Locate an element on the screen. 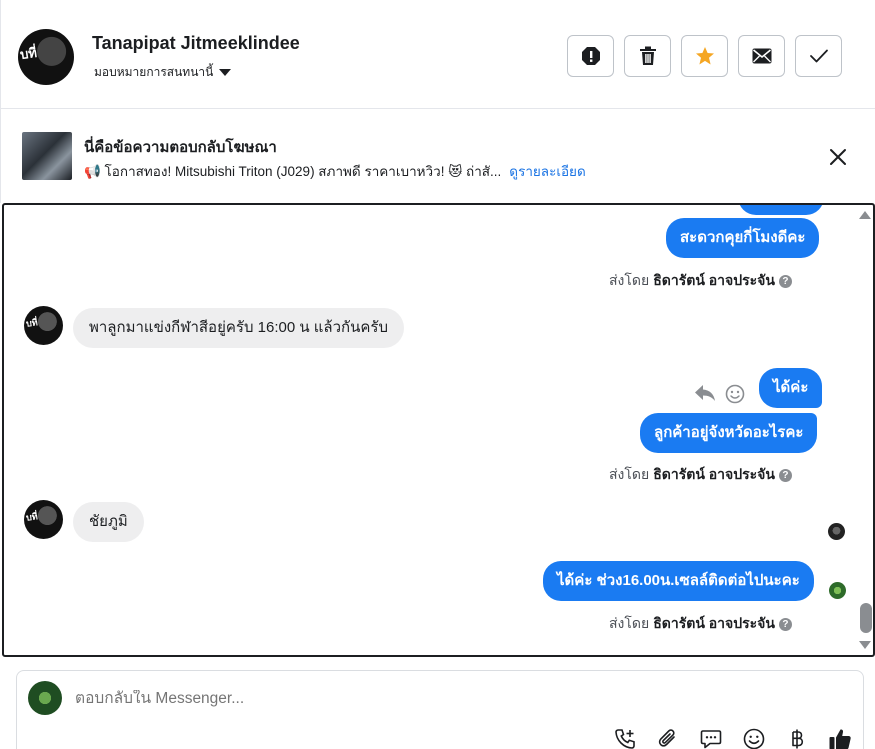 This screenshot has width=875, height=749. composer-toolbar is located at coordinates (732, 738).